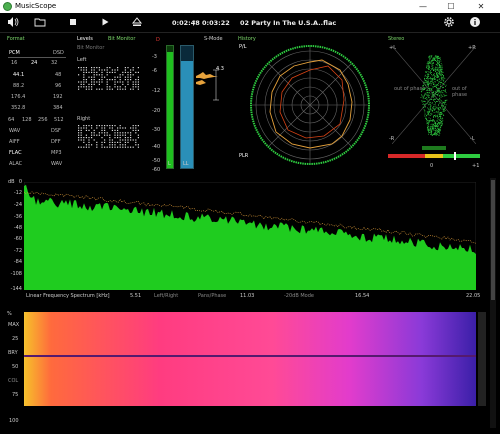 The height and width of the screenshot is (434, 500). What do you see at coordinates (18, 205) in the screenshot?
I see `ytick-24: -24` at bounding box center [18, 205].